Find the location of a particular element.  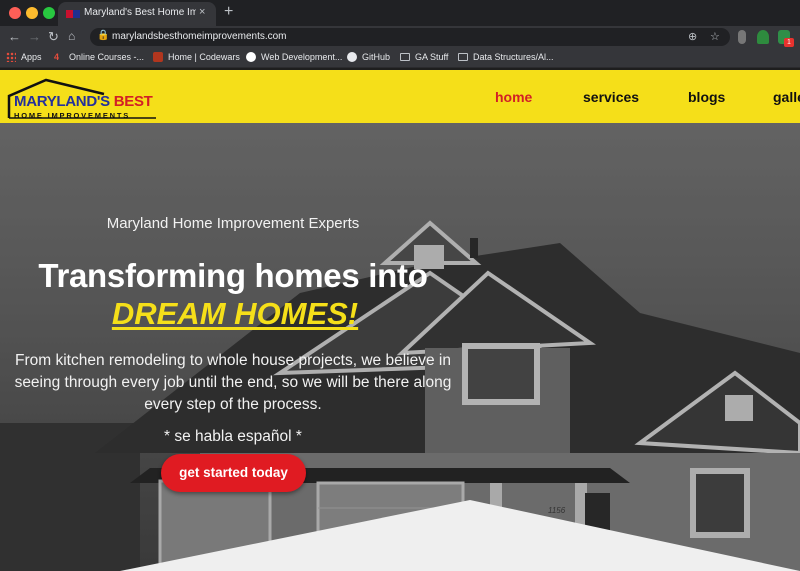

bookmark-codewars: Home | Codewars is located at coordinates (196, 57).